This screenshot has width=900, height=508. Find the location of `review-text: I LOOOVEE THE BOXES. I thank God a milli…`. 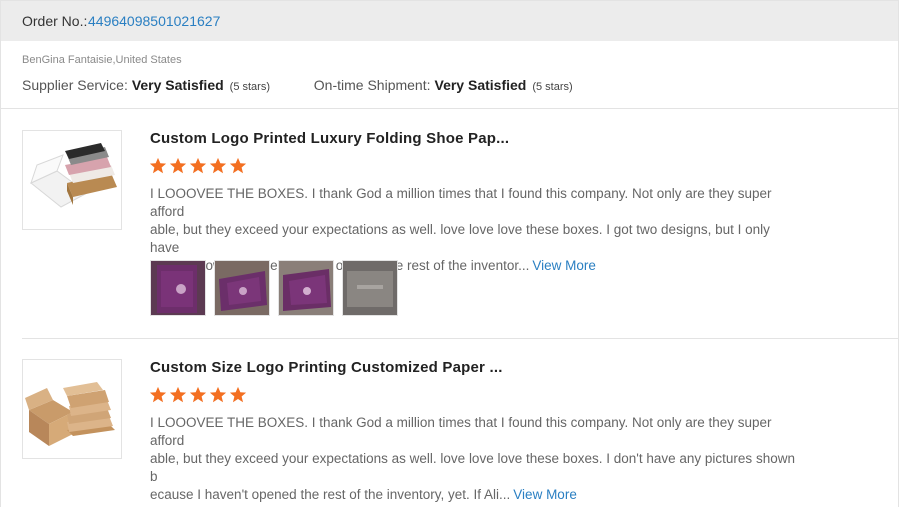

review-text: I LOOOVEE THE BOXES. I thank God a milli… is located at coordinates (476, 459).